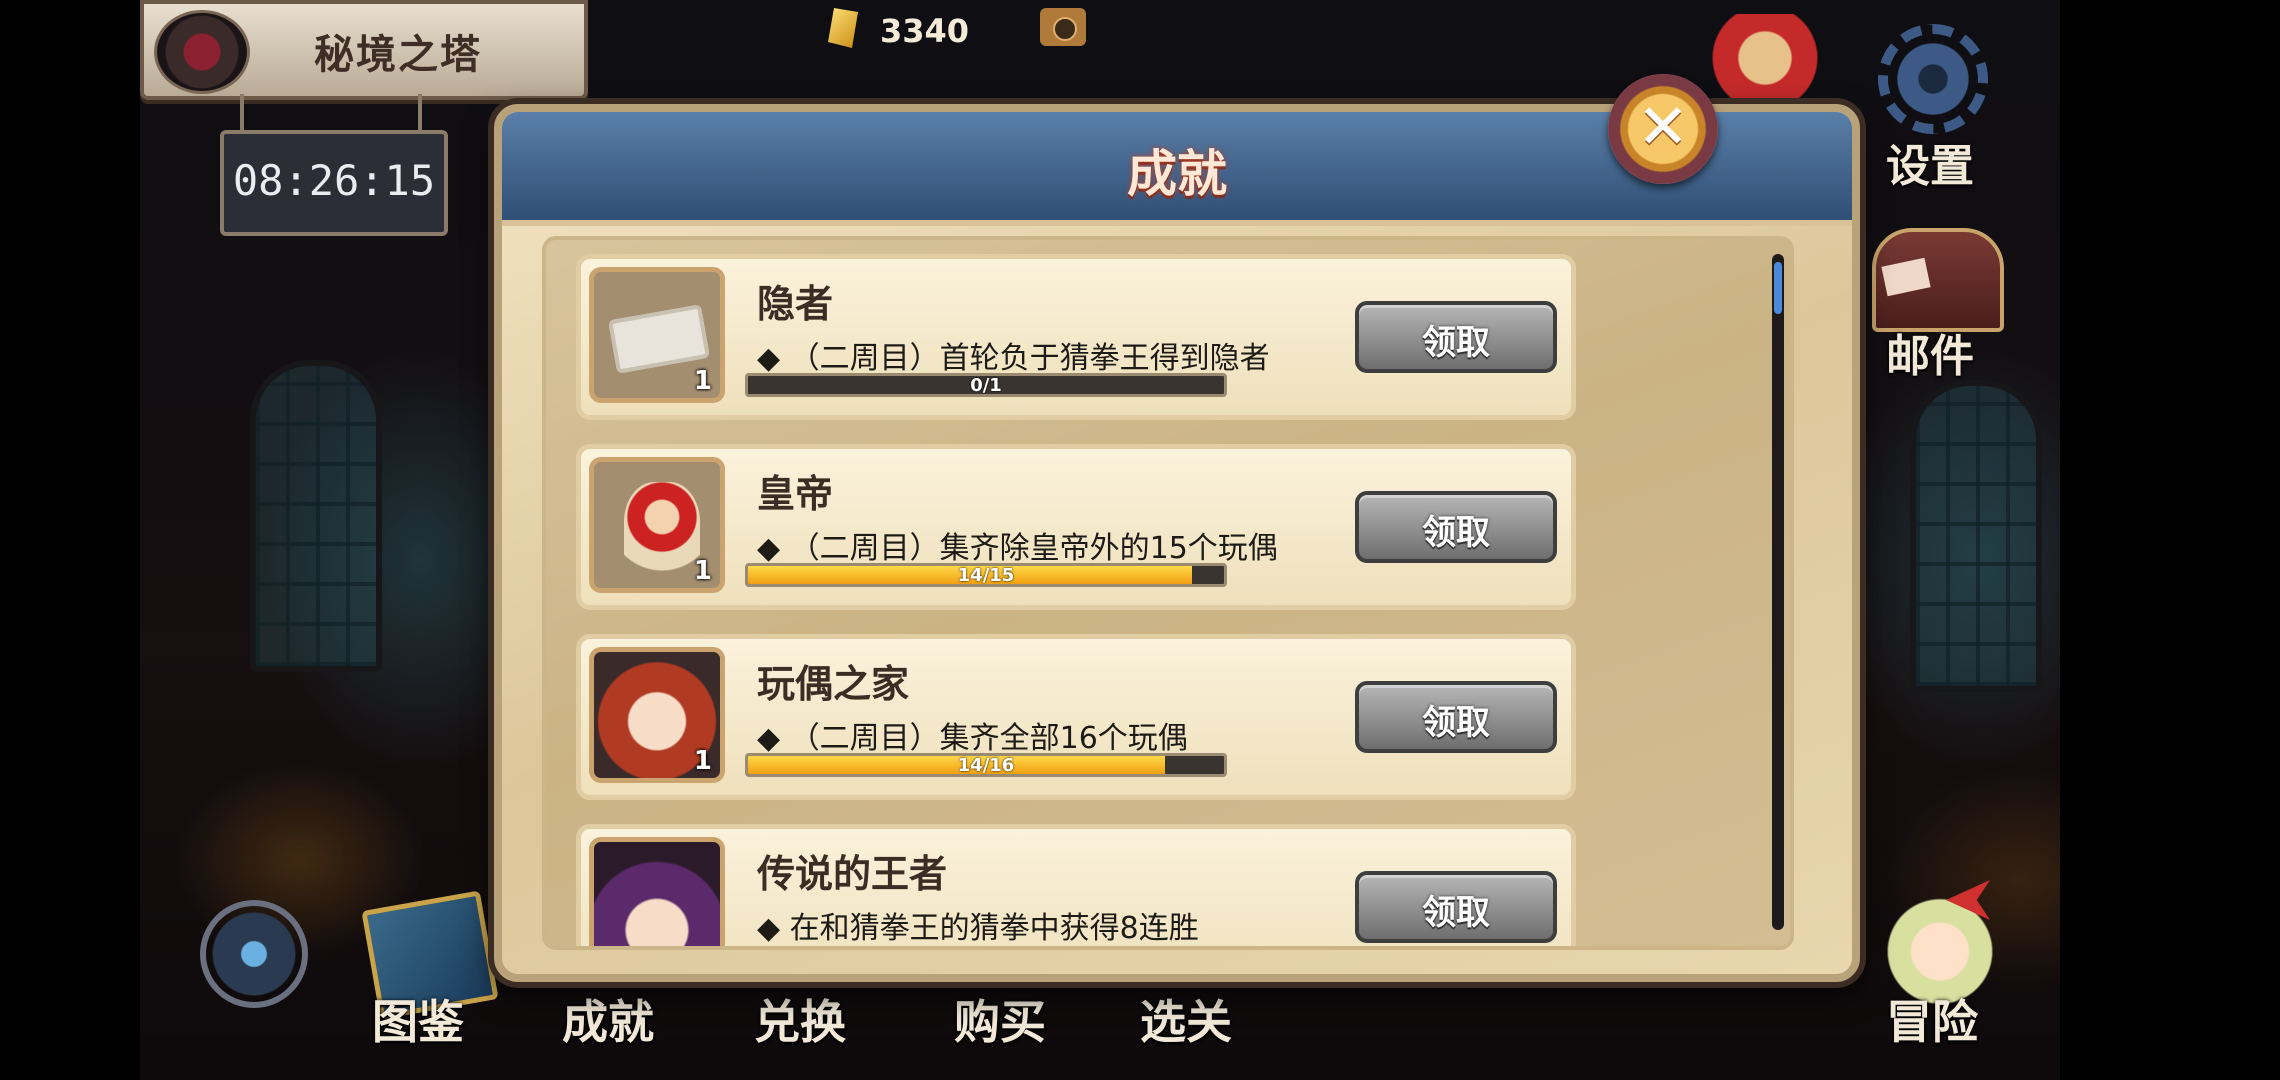  Describe the element at coordinates (800, 1019) in the screenshot. I see `bottom-item-exchange: 兑换` at that location.